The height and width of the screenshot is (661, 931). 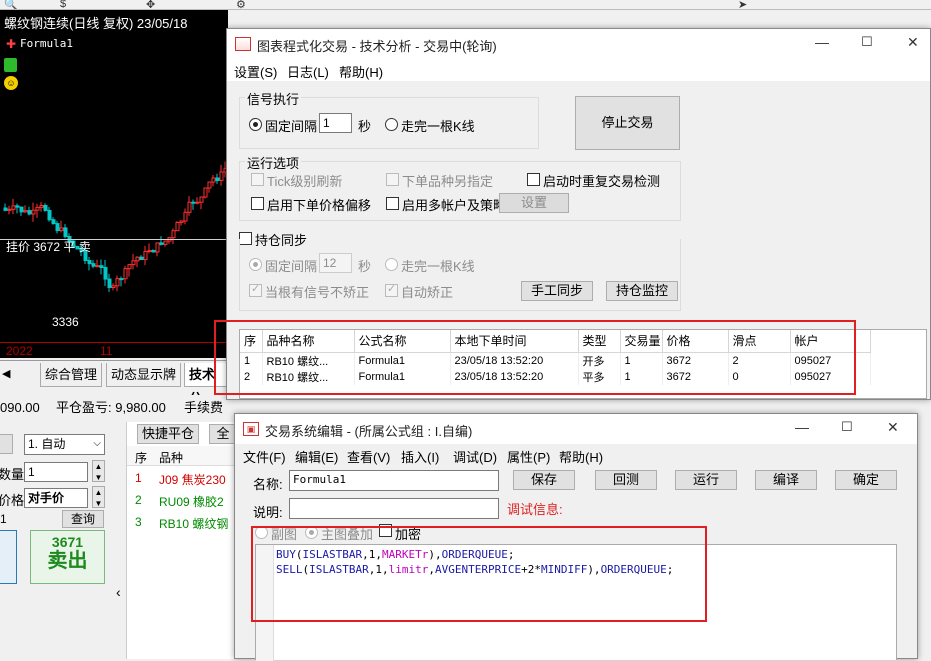 I want to click on stop-trading-button: 停止交易, so click(x=627, y=123).